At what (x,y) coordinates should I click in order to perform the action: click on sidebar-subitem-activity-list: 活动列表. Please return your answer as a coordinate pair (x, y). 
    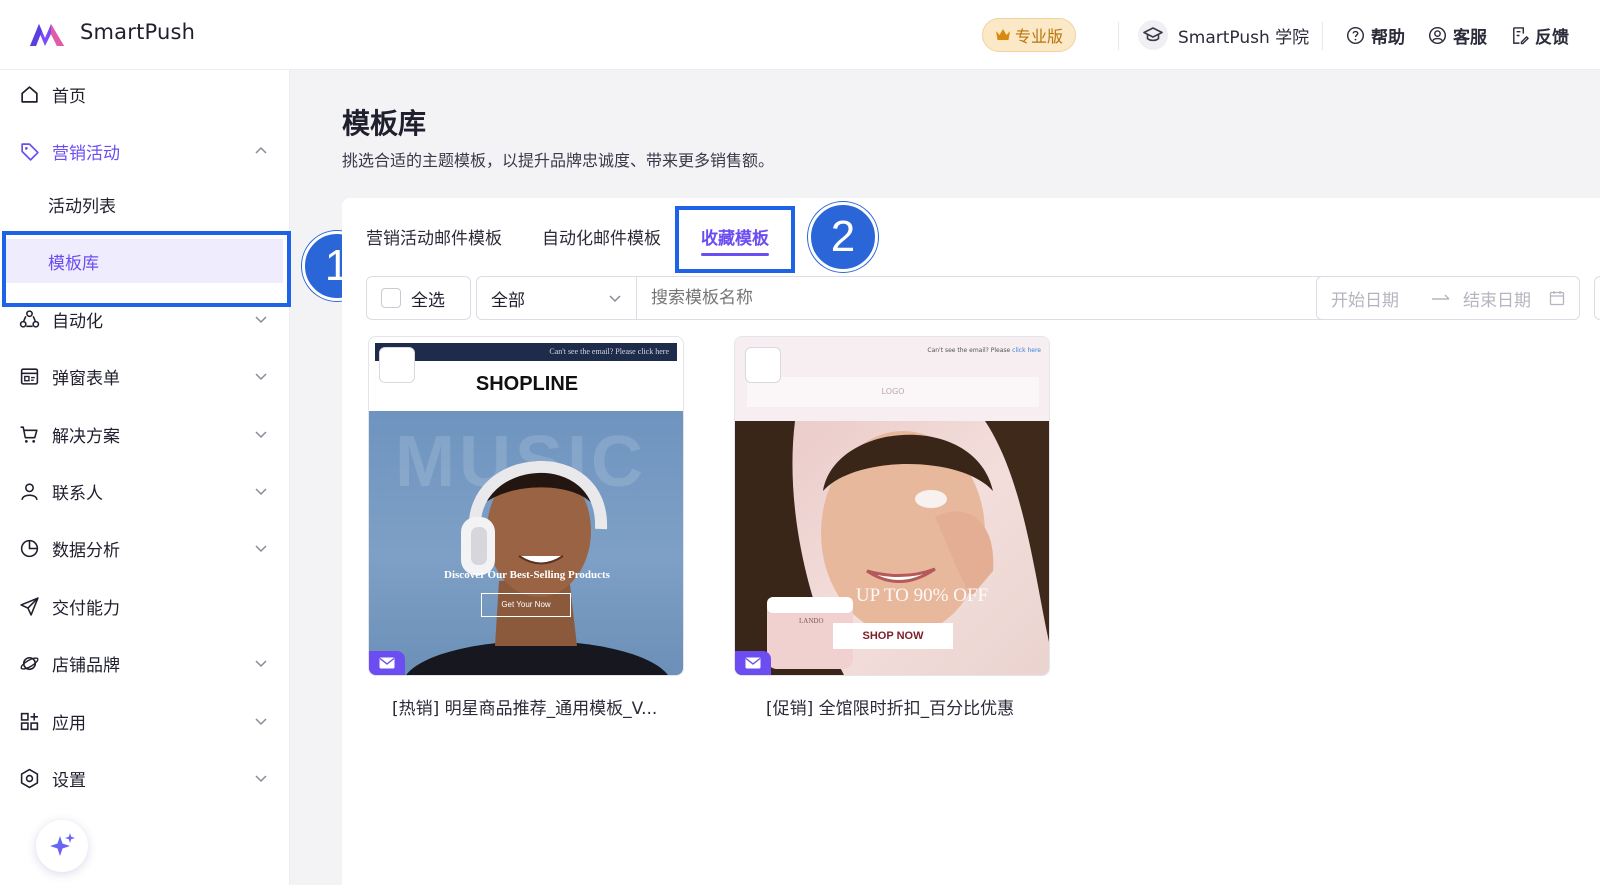
    Looking at the image, I should click on (145, 204).